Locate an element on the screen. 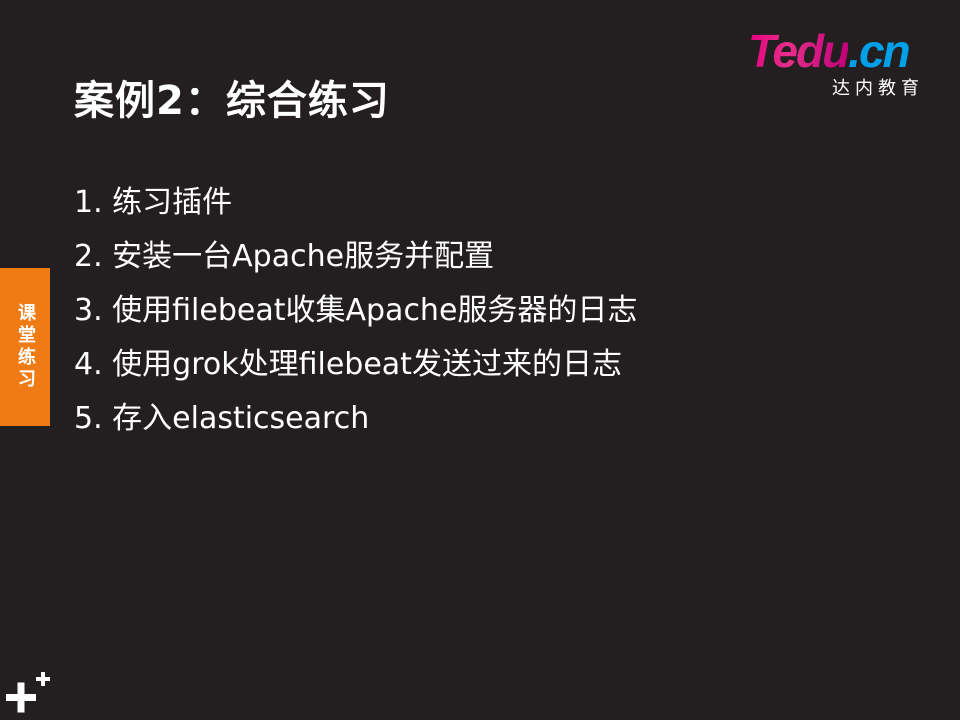 Image resolution: width=960 pixels, height=720 pixels. list-item: 5. 存入elasticsearch is located at coordinates (222, 418).